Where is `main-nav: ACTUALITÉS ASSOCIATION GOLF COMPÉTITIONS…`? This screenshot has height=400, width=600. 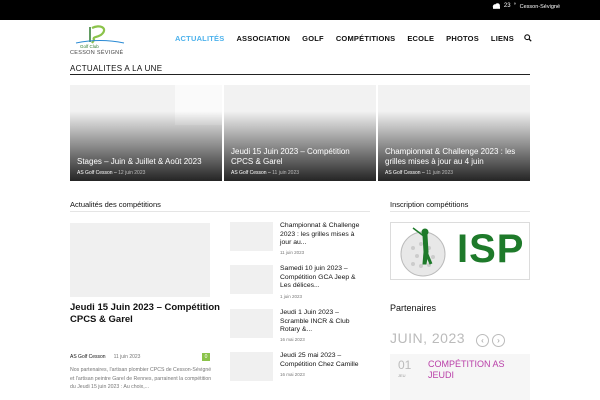 main-nav: ACTUALITÉS ASSOCIATION GOLF COMPÉTITIONS… is located at coordinates (350, 38).